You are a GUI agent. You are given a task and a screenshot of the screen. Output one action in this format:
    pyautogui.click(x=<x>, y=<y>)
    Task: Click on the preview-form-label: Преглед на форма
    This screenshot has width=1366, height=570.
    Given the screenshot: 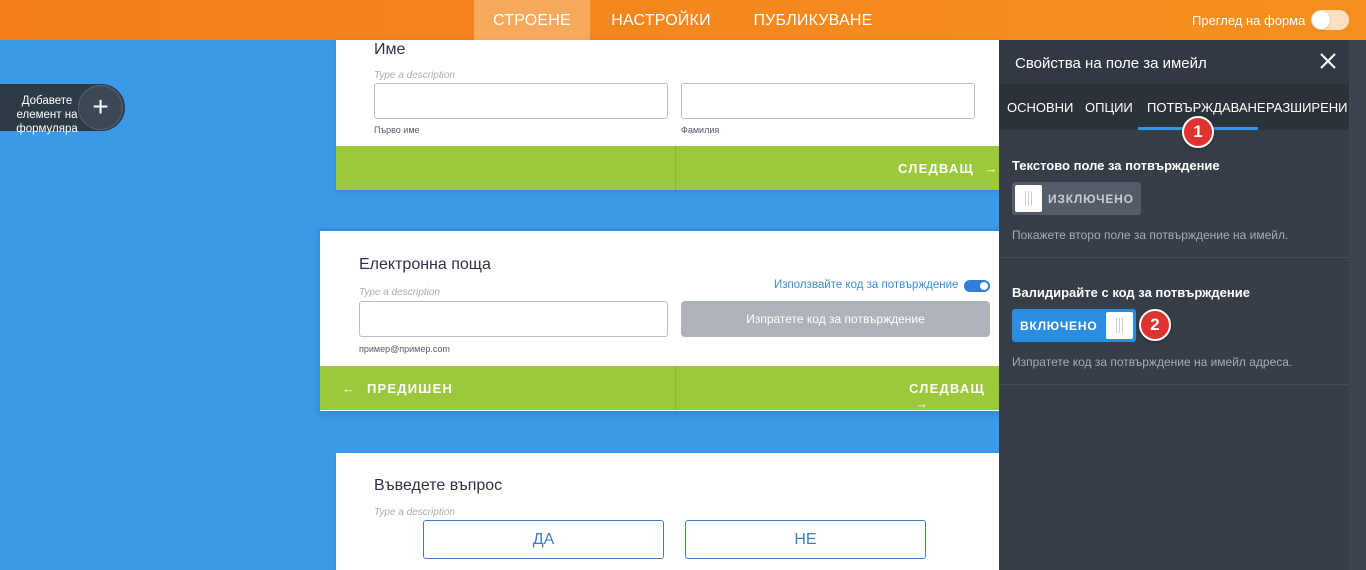 What is the action you would take?
    pyautogui.click(x=1249, y=20)
    